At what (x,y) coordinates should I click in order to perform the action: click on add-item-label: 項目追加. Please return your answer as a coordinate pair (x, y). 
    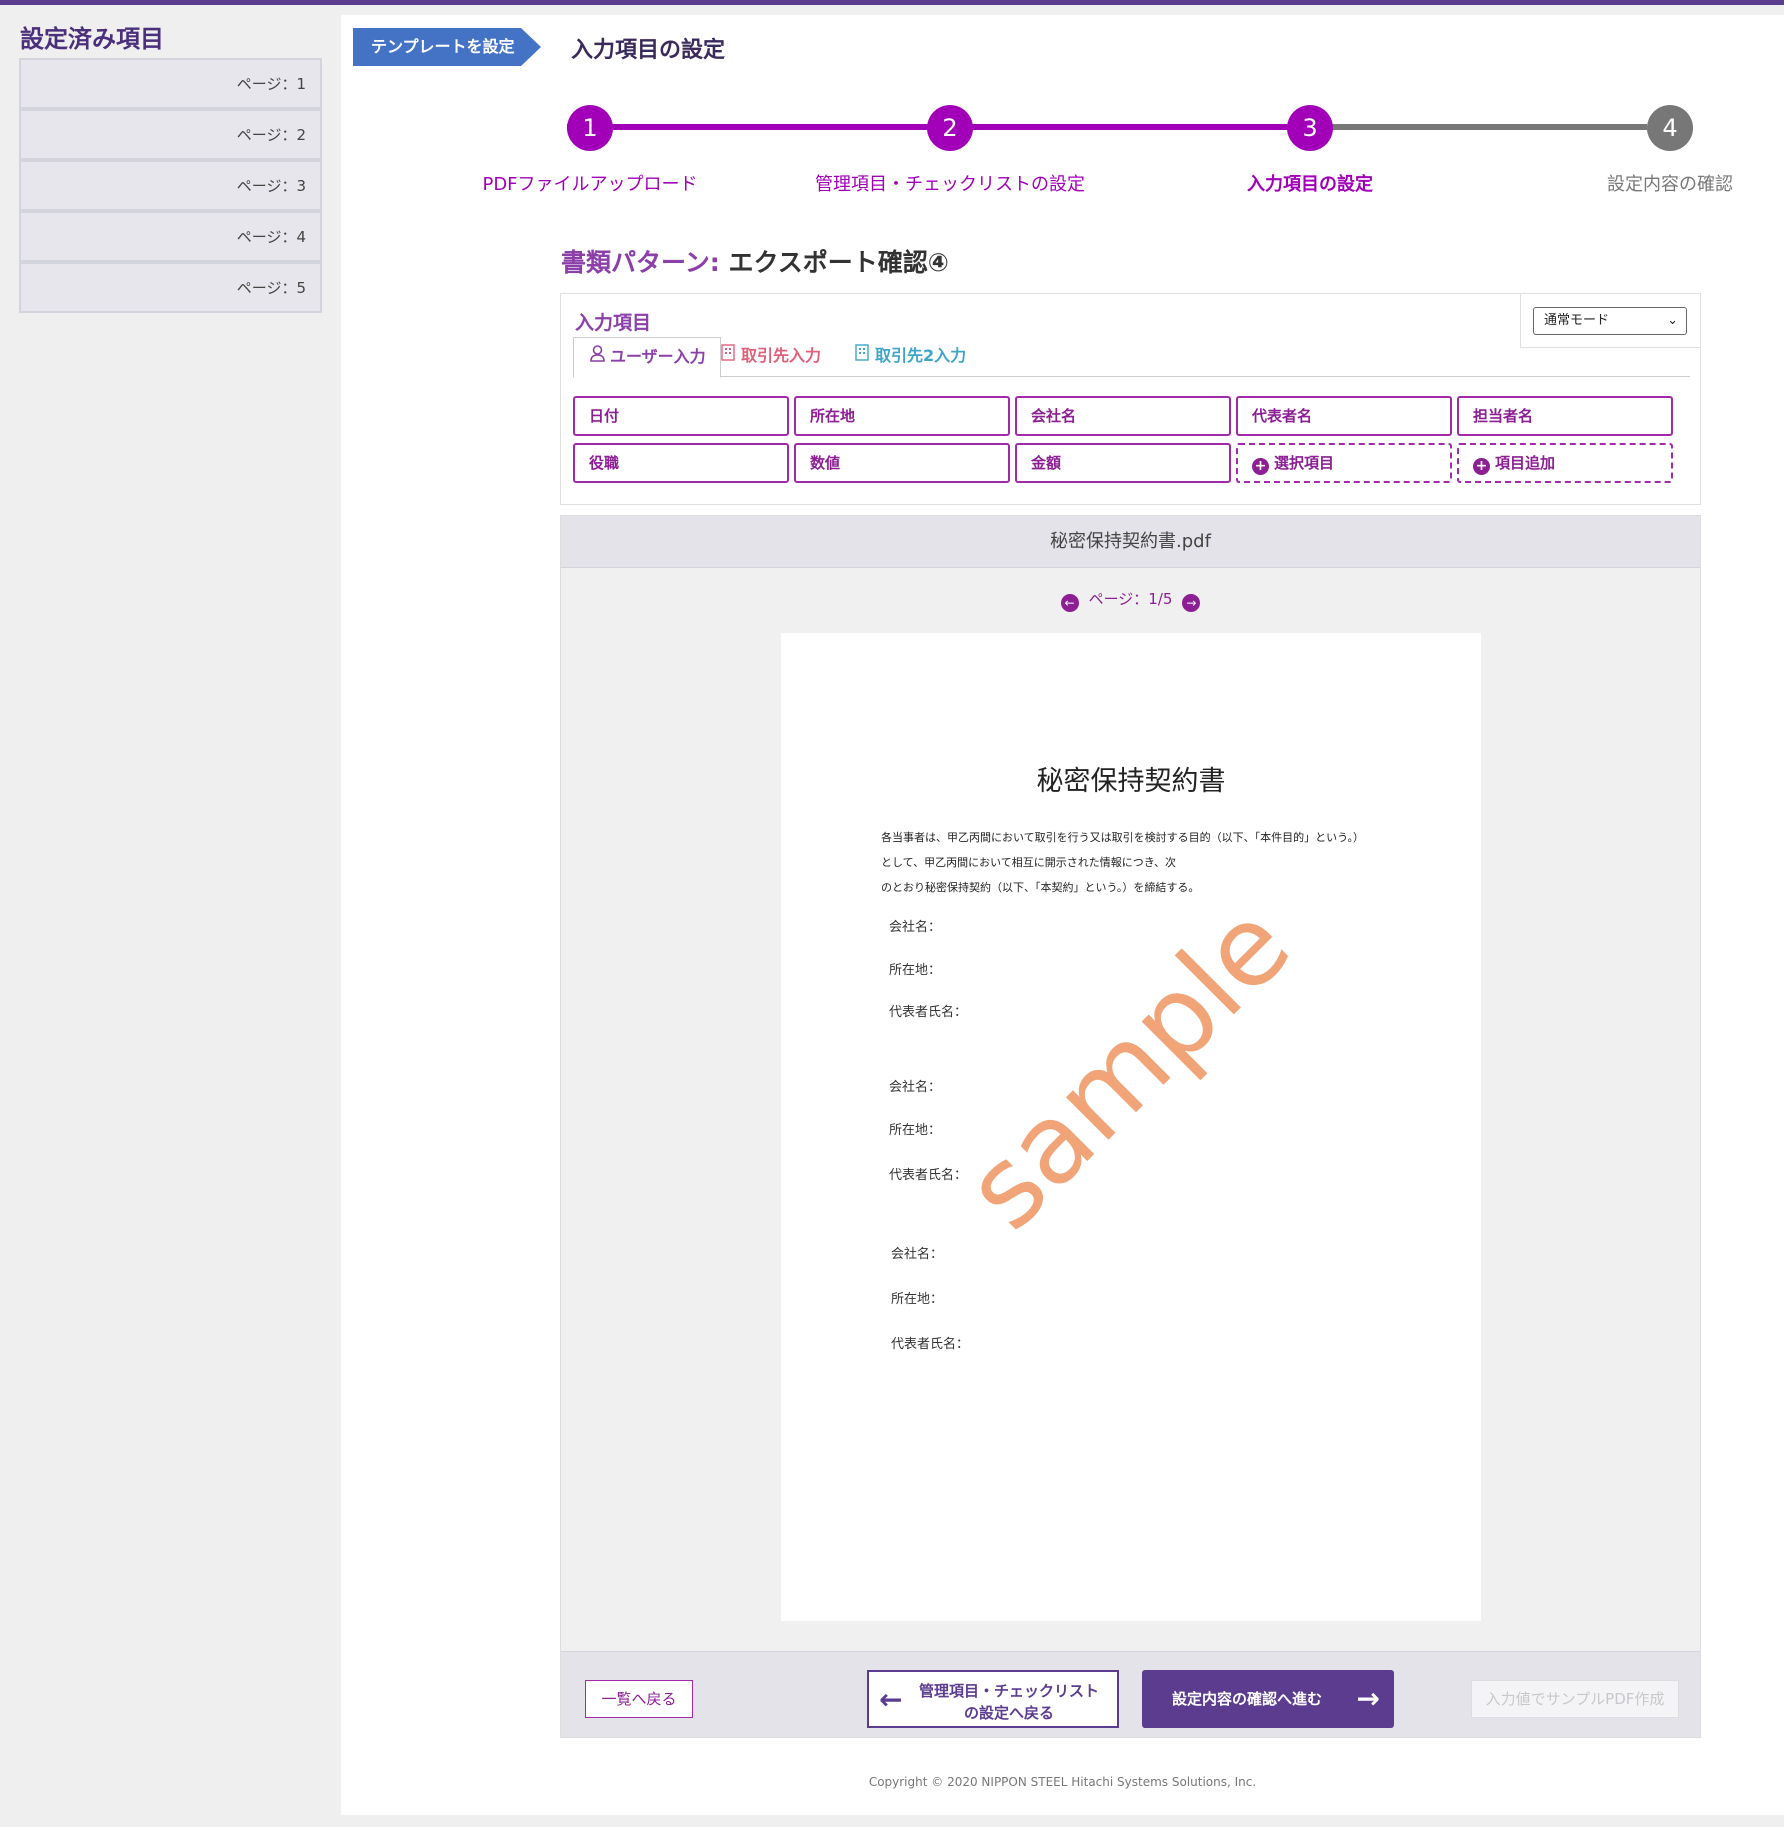
    Looking at the image, I should click on (1525, 463).